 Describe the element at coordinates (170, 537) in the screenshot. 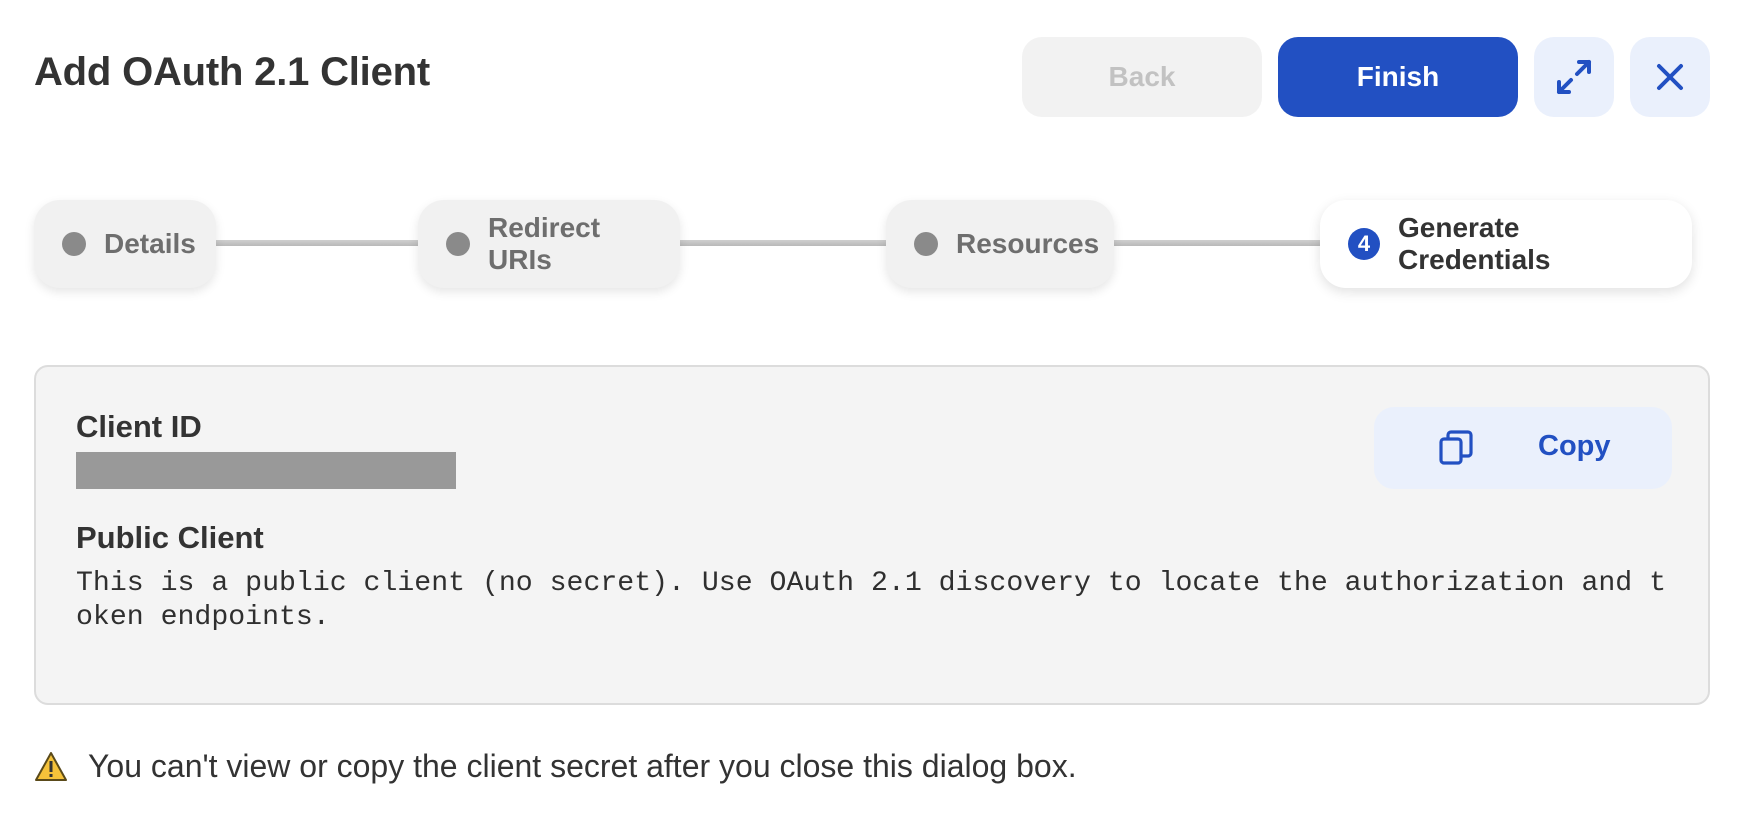

I see `public-client-label: Public Client` at that location.